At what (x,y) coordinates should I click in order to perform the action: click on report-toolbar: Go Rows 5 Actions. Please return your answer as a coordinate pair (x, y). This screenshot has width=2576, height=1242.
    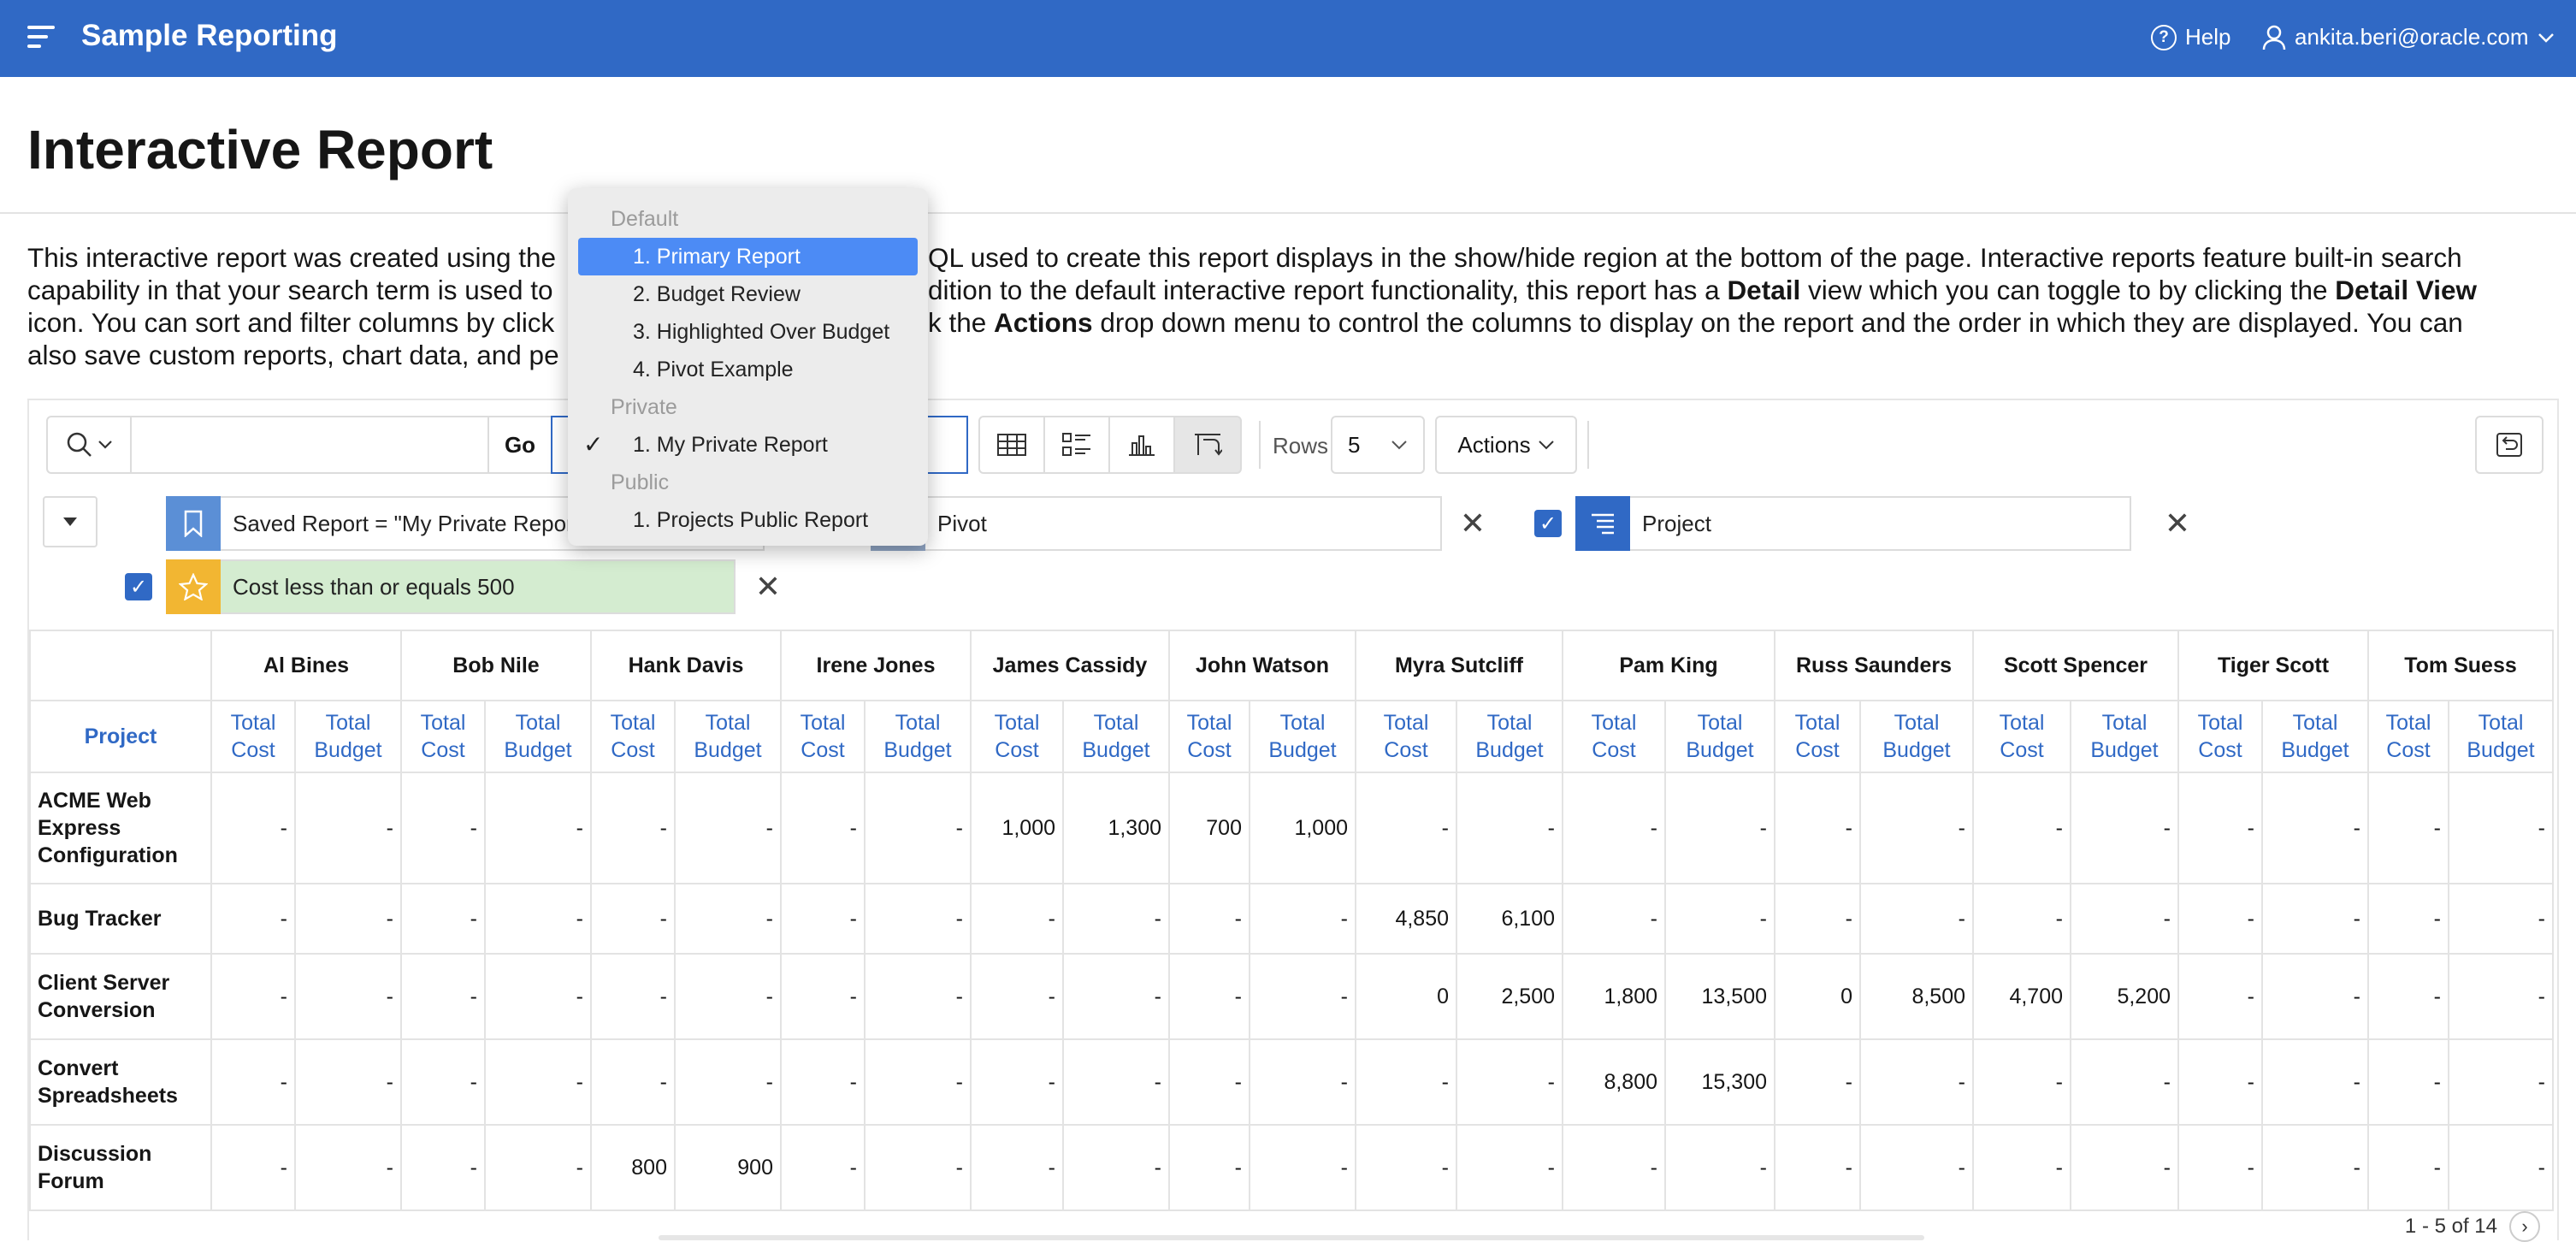
    Looking at the image, I should click on (1295, 446).